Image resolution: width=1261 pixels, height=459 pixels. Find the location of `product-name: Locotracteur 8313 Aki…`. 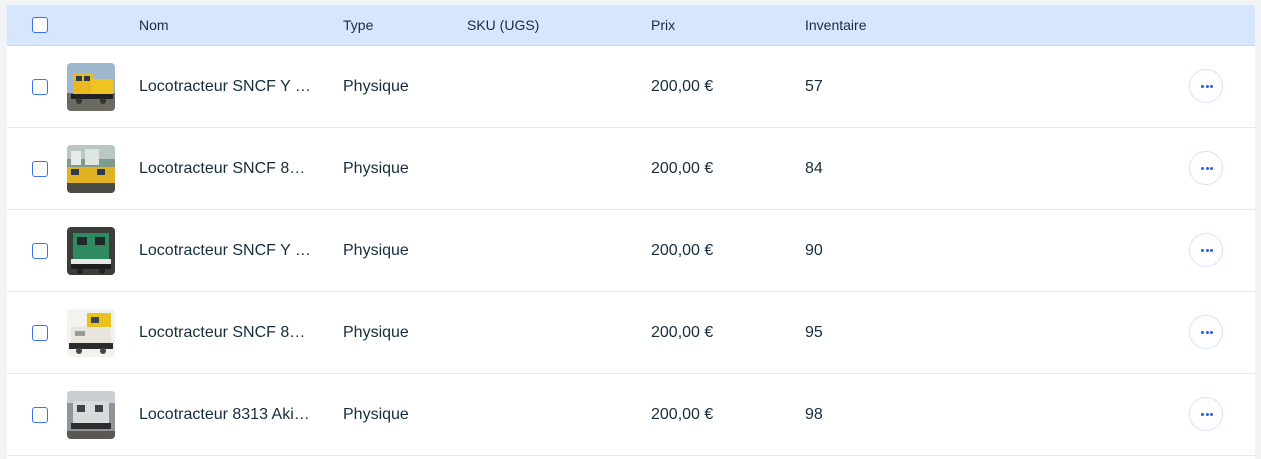

product-name: Locotracteur 8313 Aki… is located at coordinates (230, 414).